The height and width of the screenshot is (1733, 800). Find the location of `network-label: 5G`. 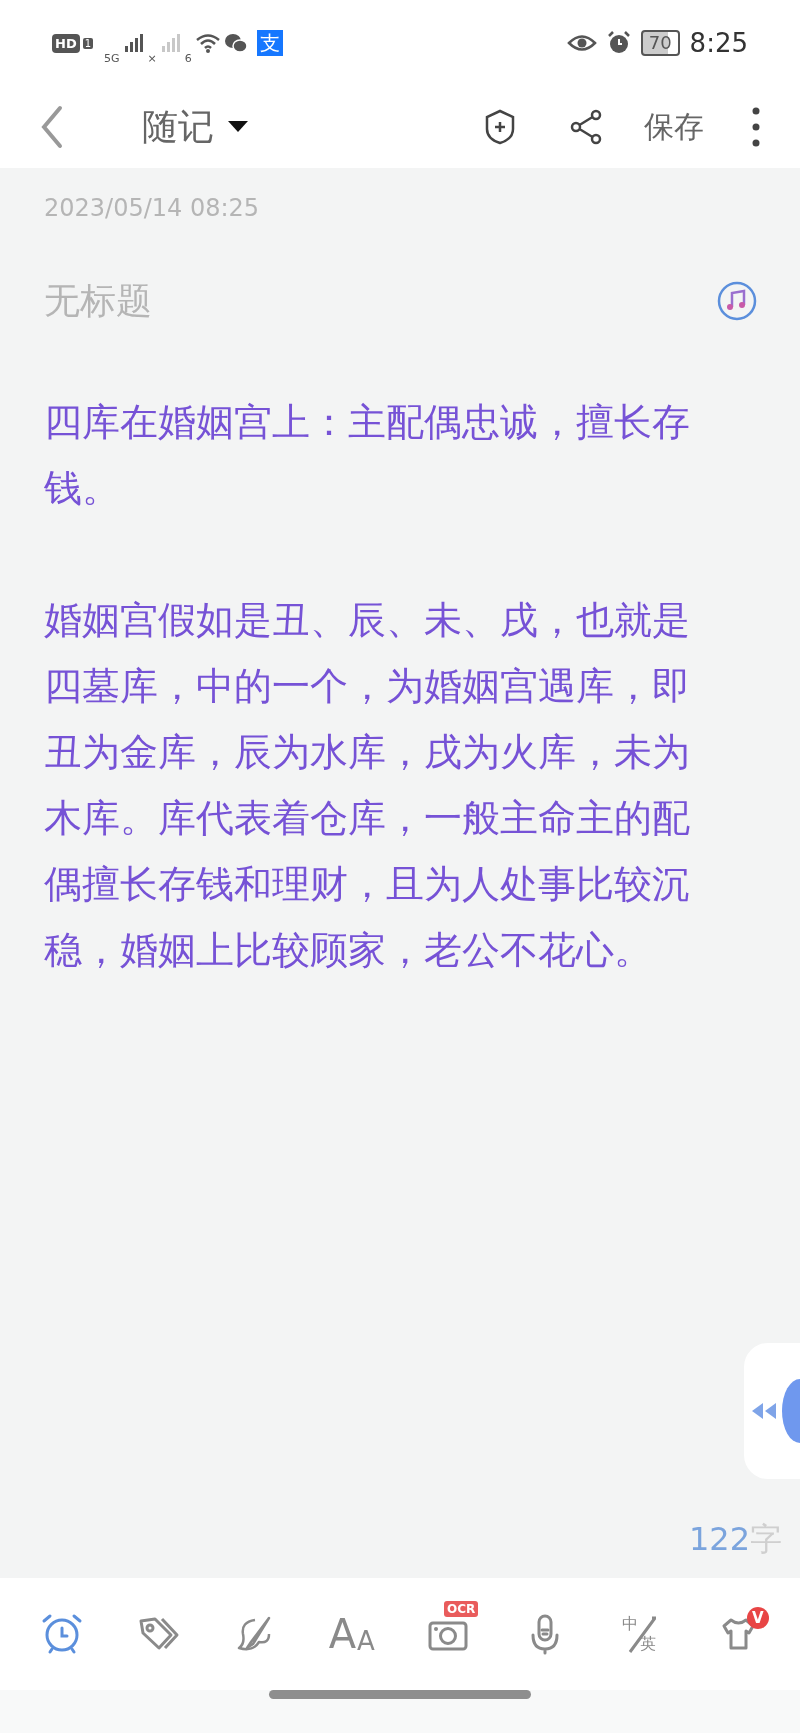

network-label: 5G is located at coordinates (112, 58).